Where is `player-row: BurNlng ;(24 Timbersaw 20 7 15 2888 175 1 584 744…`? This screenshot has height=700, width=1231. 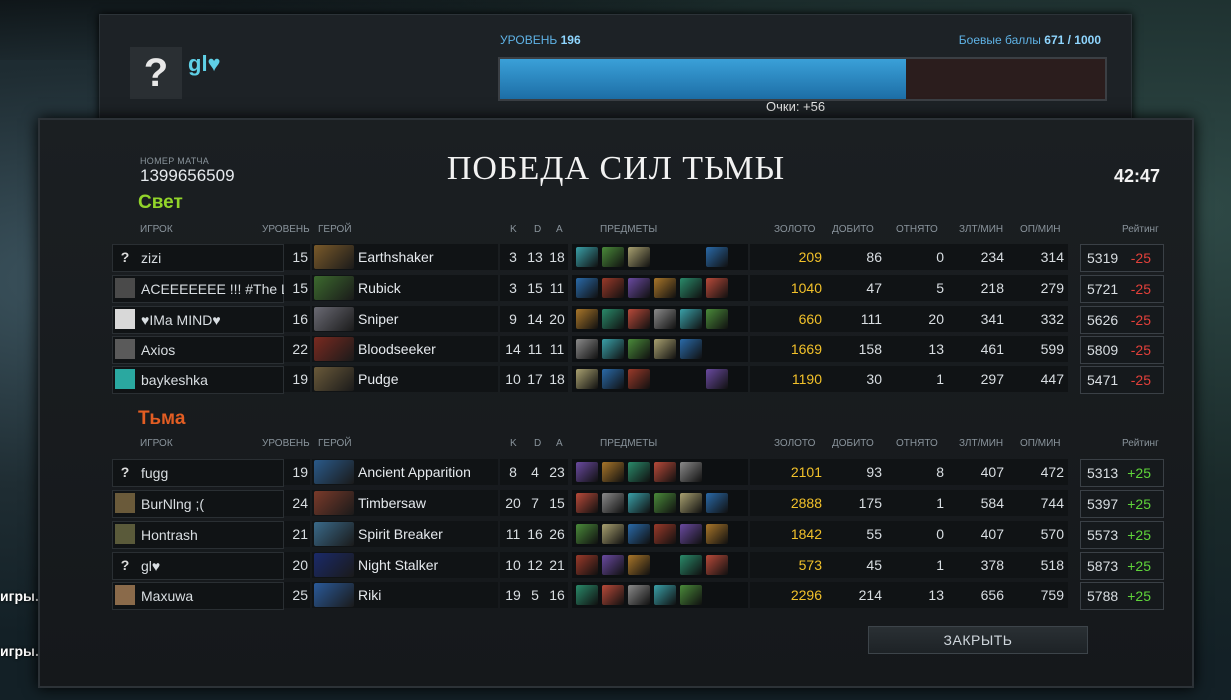
player-row: BurNlng ;(24 Timbersaw 20 7 15 2888 175 1 584 744… is located at coordinates (638, 504).